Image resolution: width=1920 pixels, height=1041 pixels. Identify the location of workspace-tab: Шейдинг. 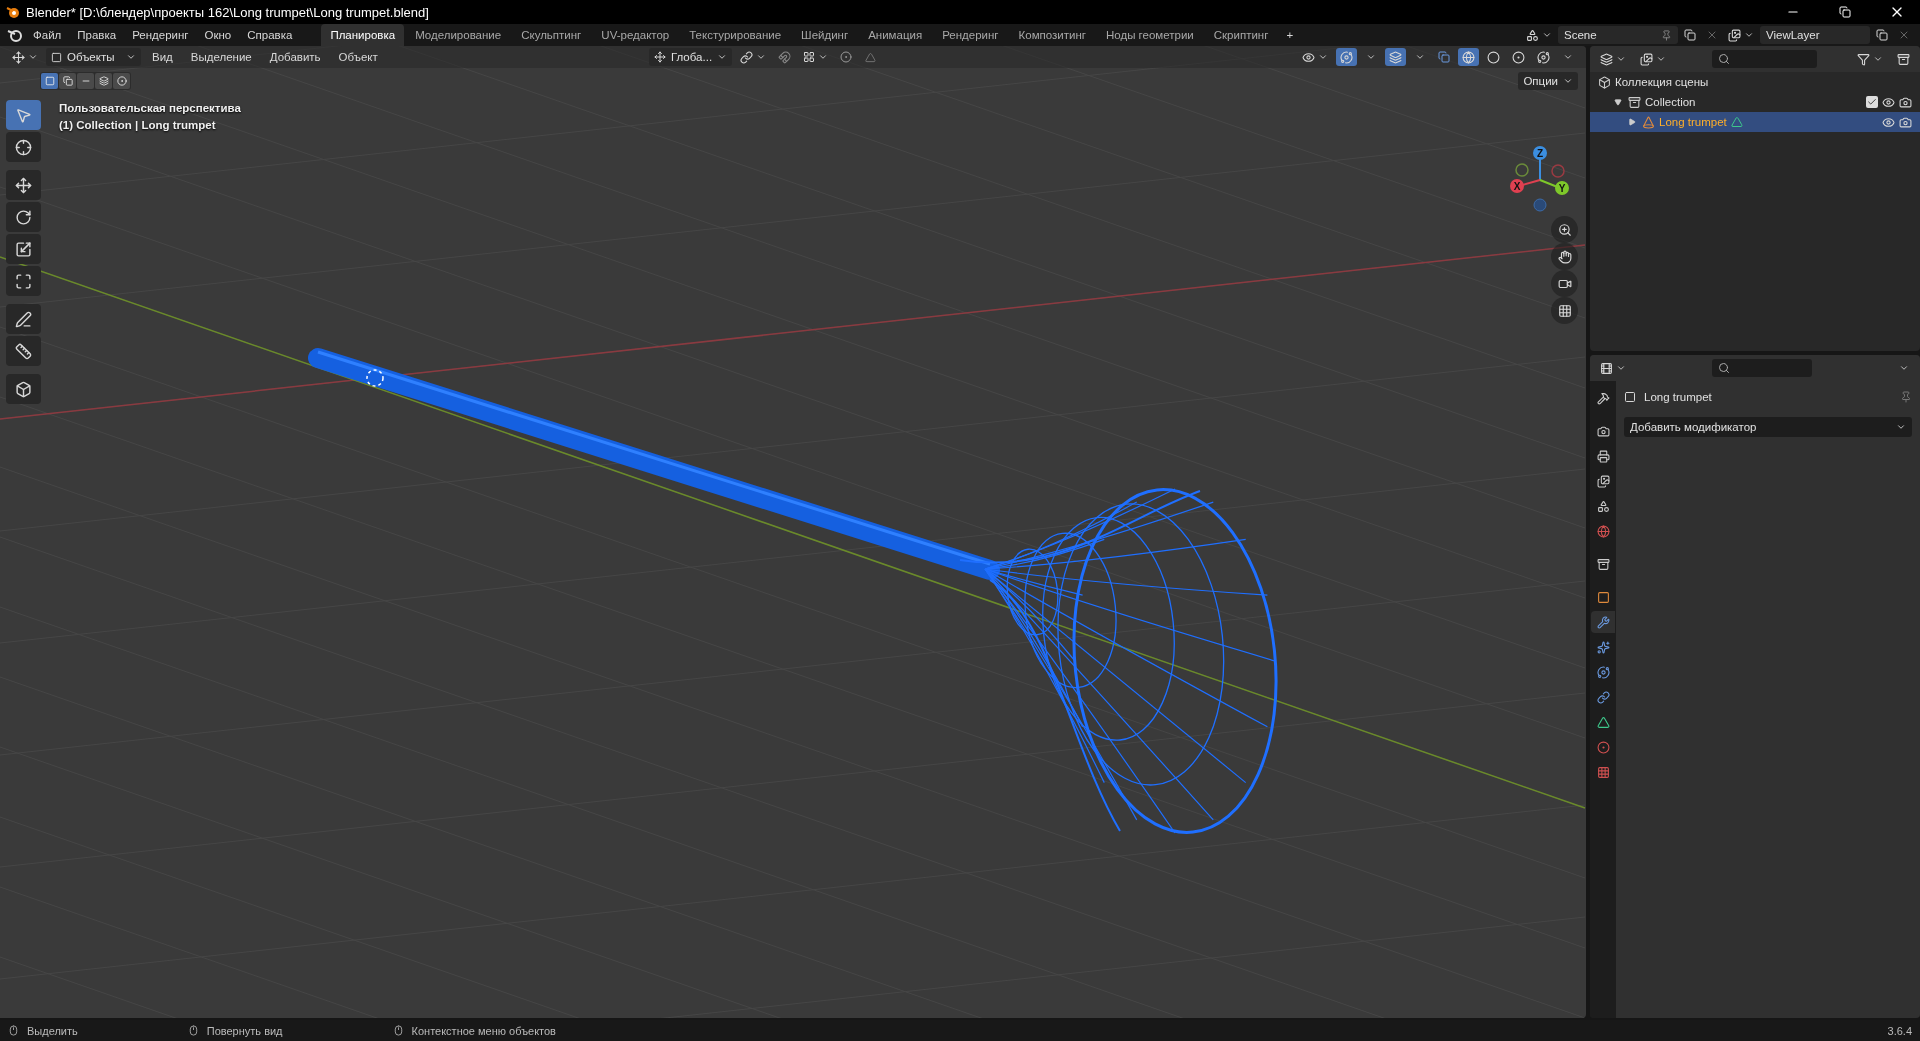
(825, 35).